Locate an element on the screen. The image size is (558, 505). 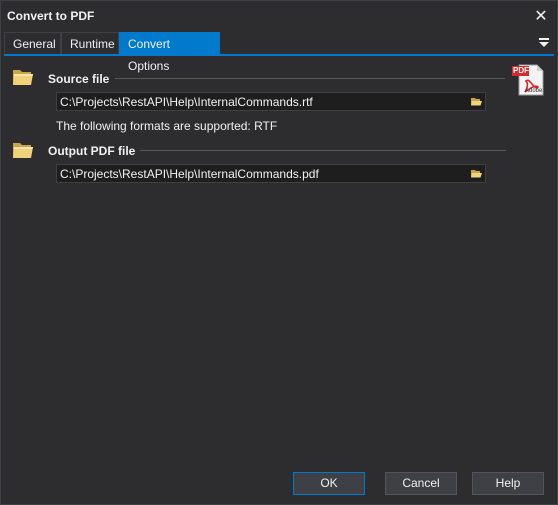
adobe-pdf-icon: PDF Adobe is located at coordinates (528, 80).